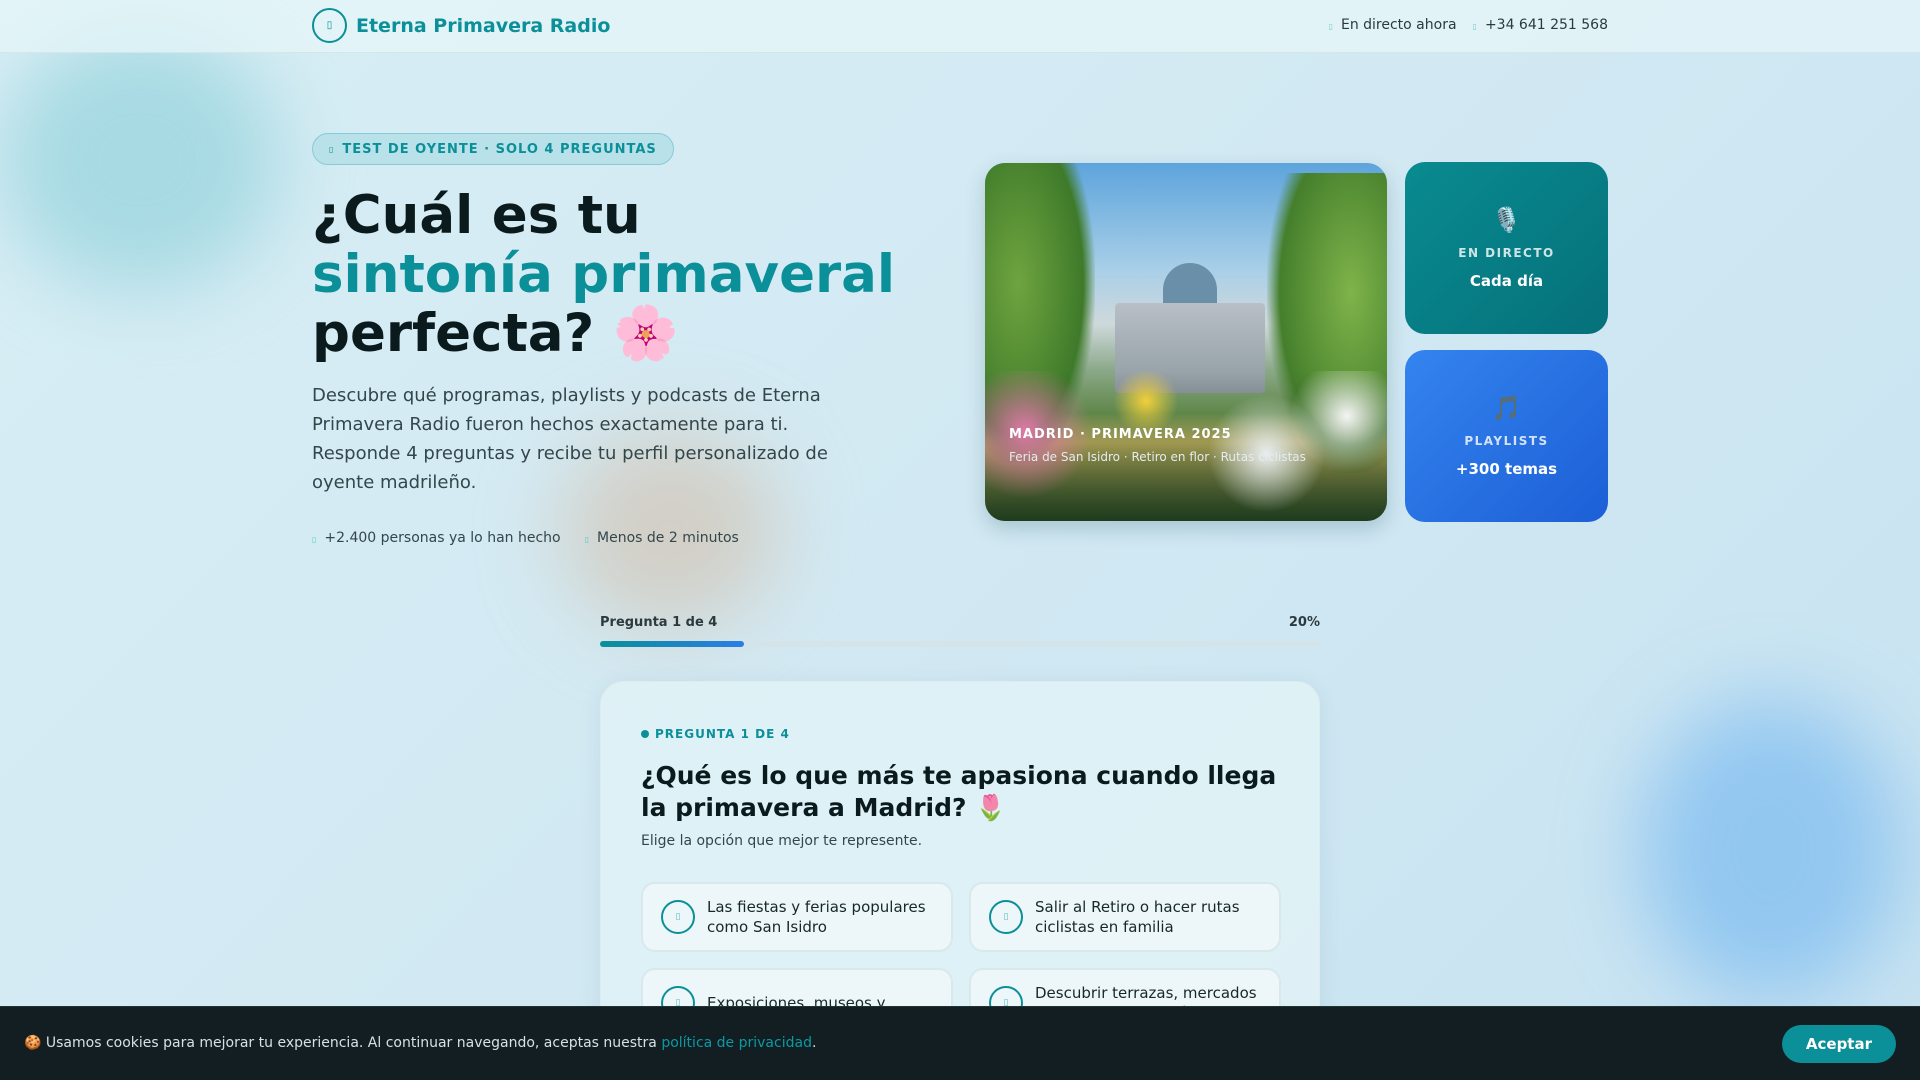 This screenshot has height=1080, width=1920. I want to click on live-card: 🎙️ EN DIRECTO Cada día, so click(1506, 248).